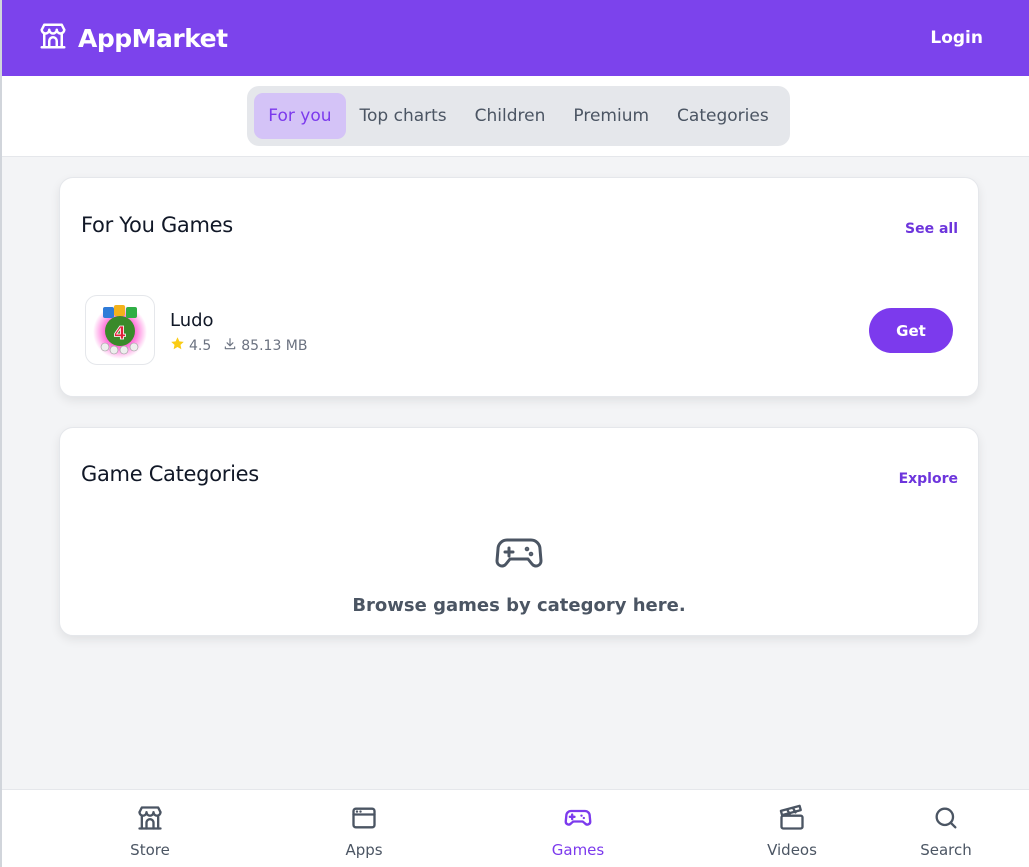 The height and width of the screenshot is (867, 1029). I want to click on star-icon, so click(177, 345).